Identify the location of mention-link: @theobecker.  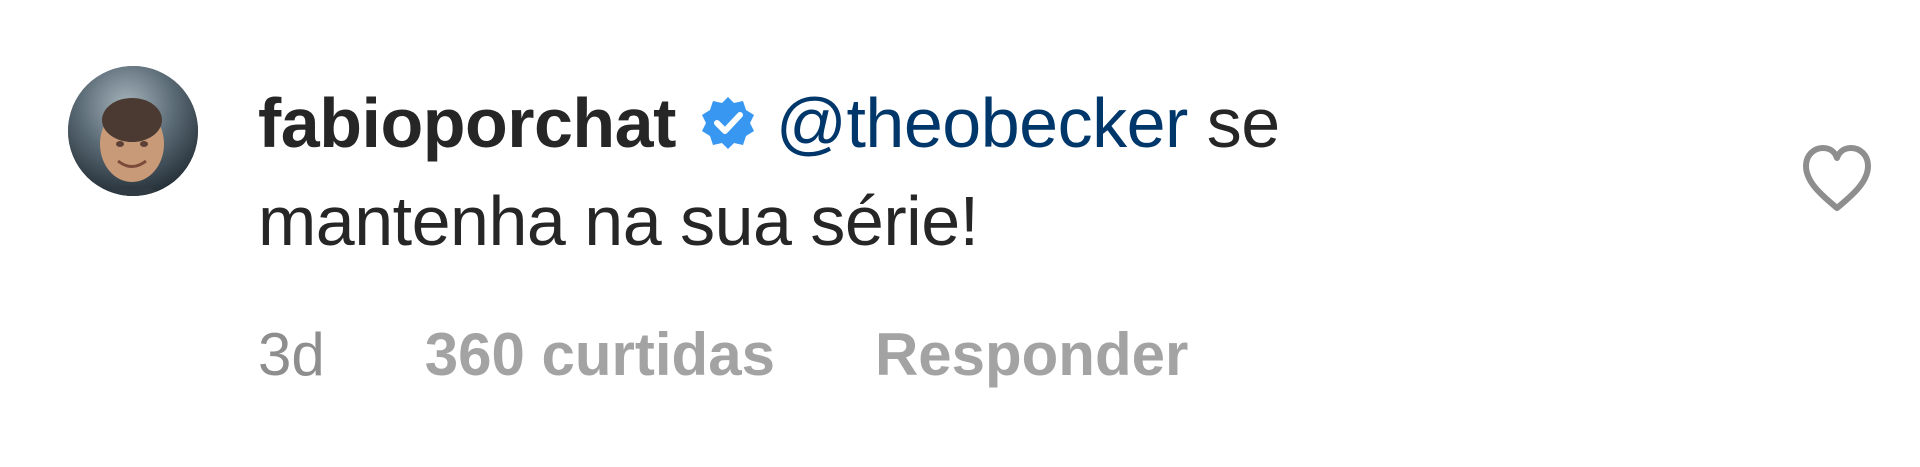
(982, 123).